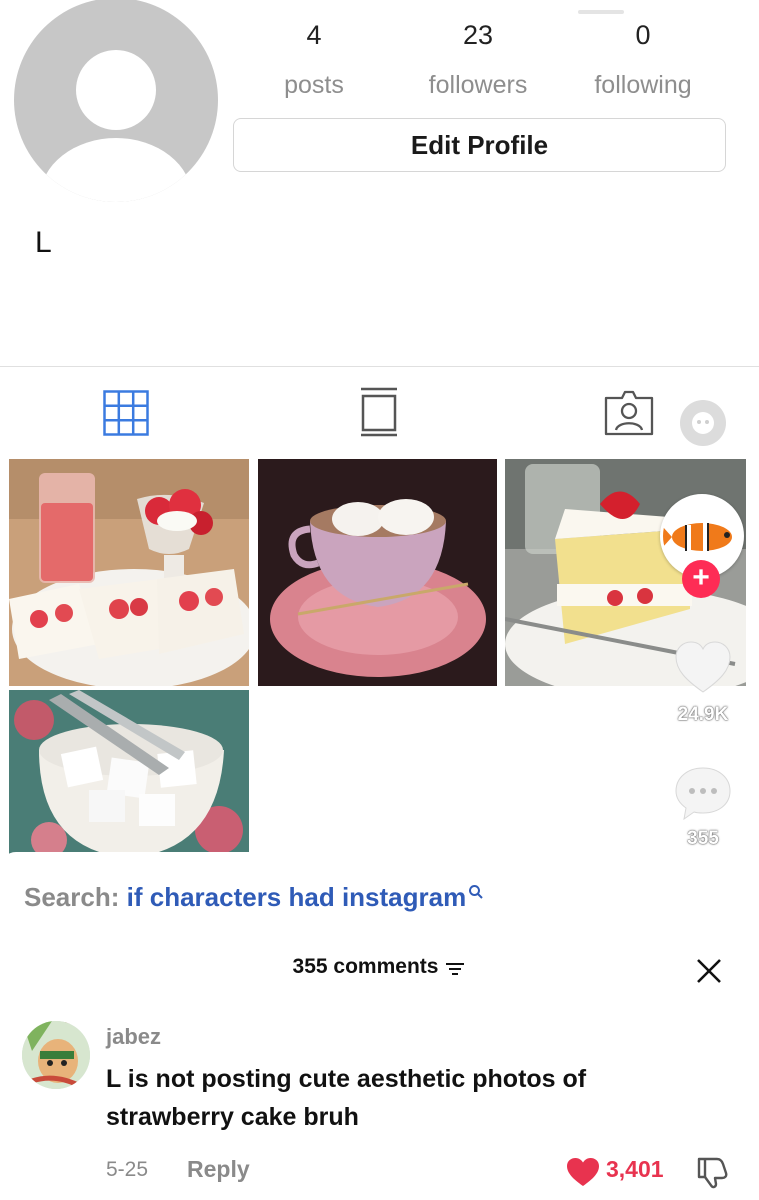 This screenshot has height=1200, width=759. I want to click on reels-icon, so click(379, 412).